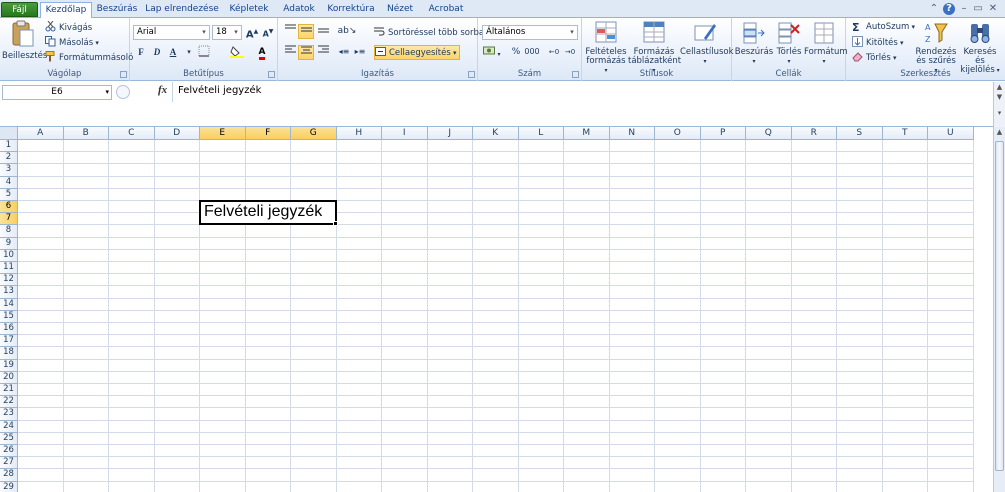  I want to click on column-header-b: B, so click(86, 133).